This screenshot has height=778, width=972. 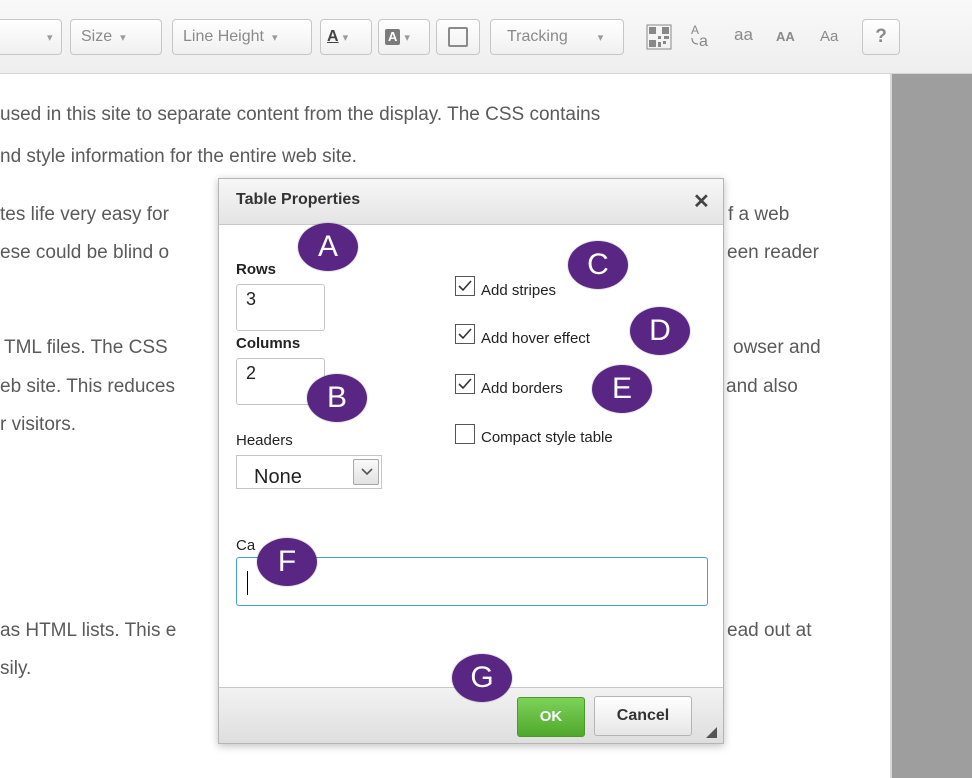 What do you see at coordinates (701, 201) in the screenshot?
I see `close-icon: ✕` at bounding box center [701, 201].